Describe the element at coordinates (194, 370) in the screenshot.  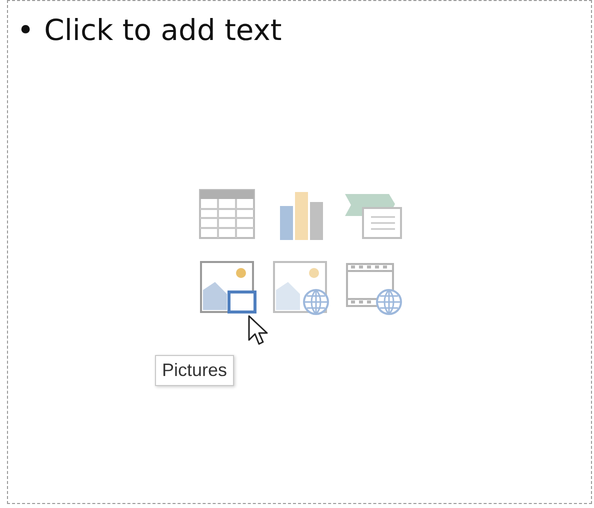
I see `tooltip: Pictures` at that location.